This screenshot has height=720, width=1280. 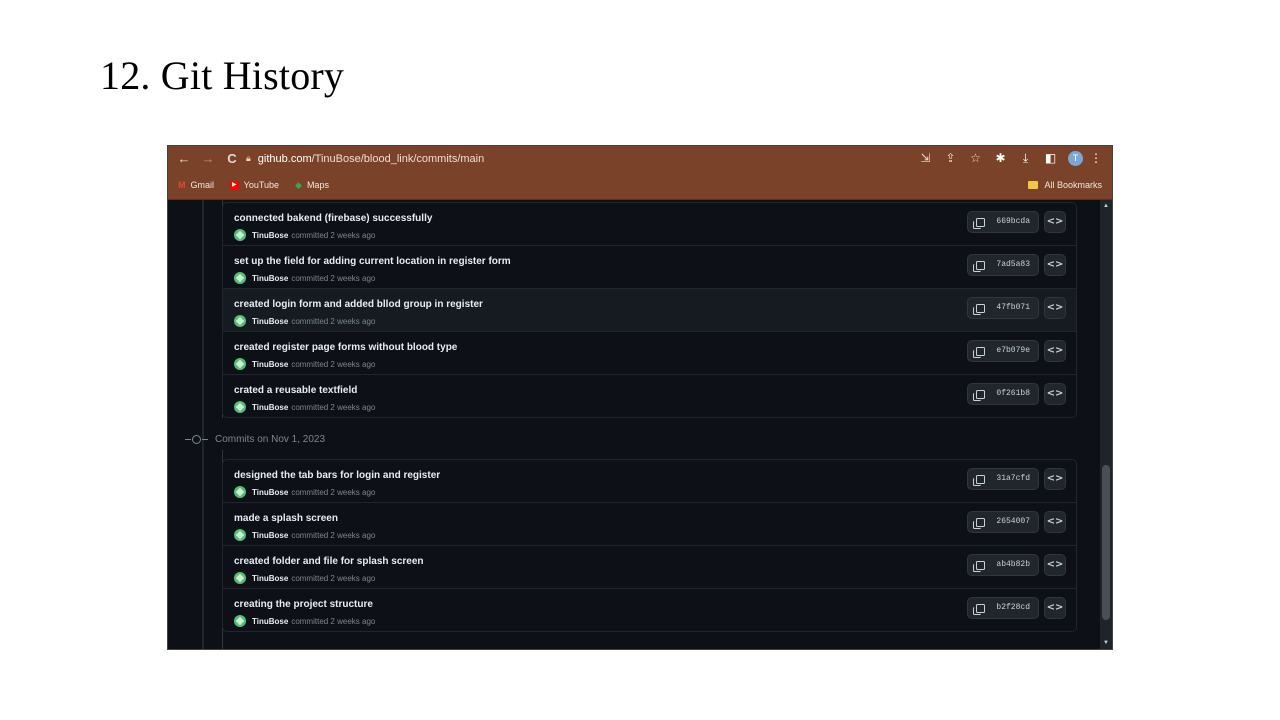 What do you see at coordinates (1015, 394) in the screenshot?
I see `commit-sha-link: 0f261b8` at bounding box center [1015, 394].